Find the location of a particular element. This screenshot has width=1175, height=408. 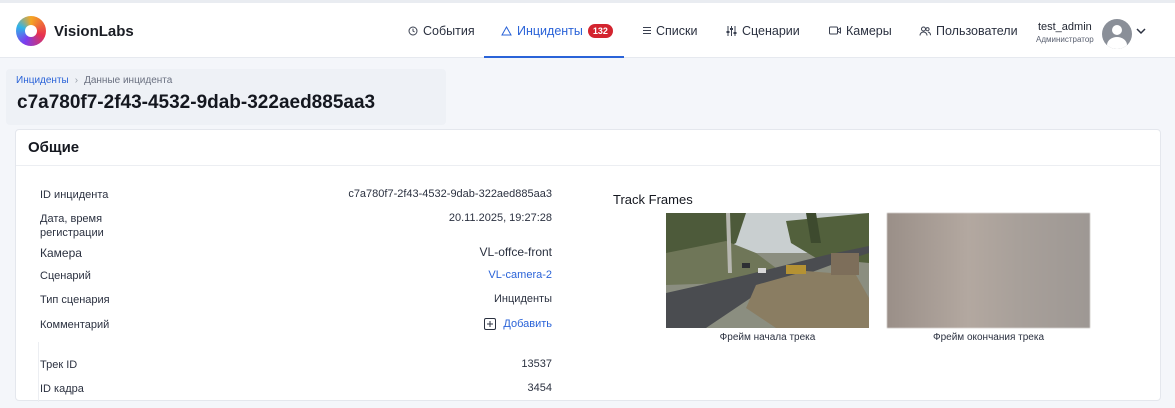

avatar is located at coordinates (1117, 34).